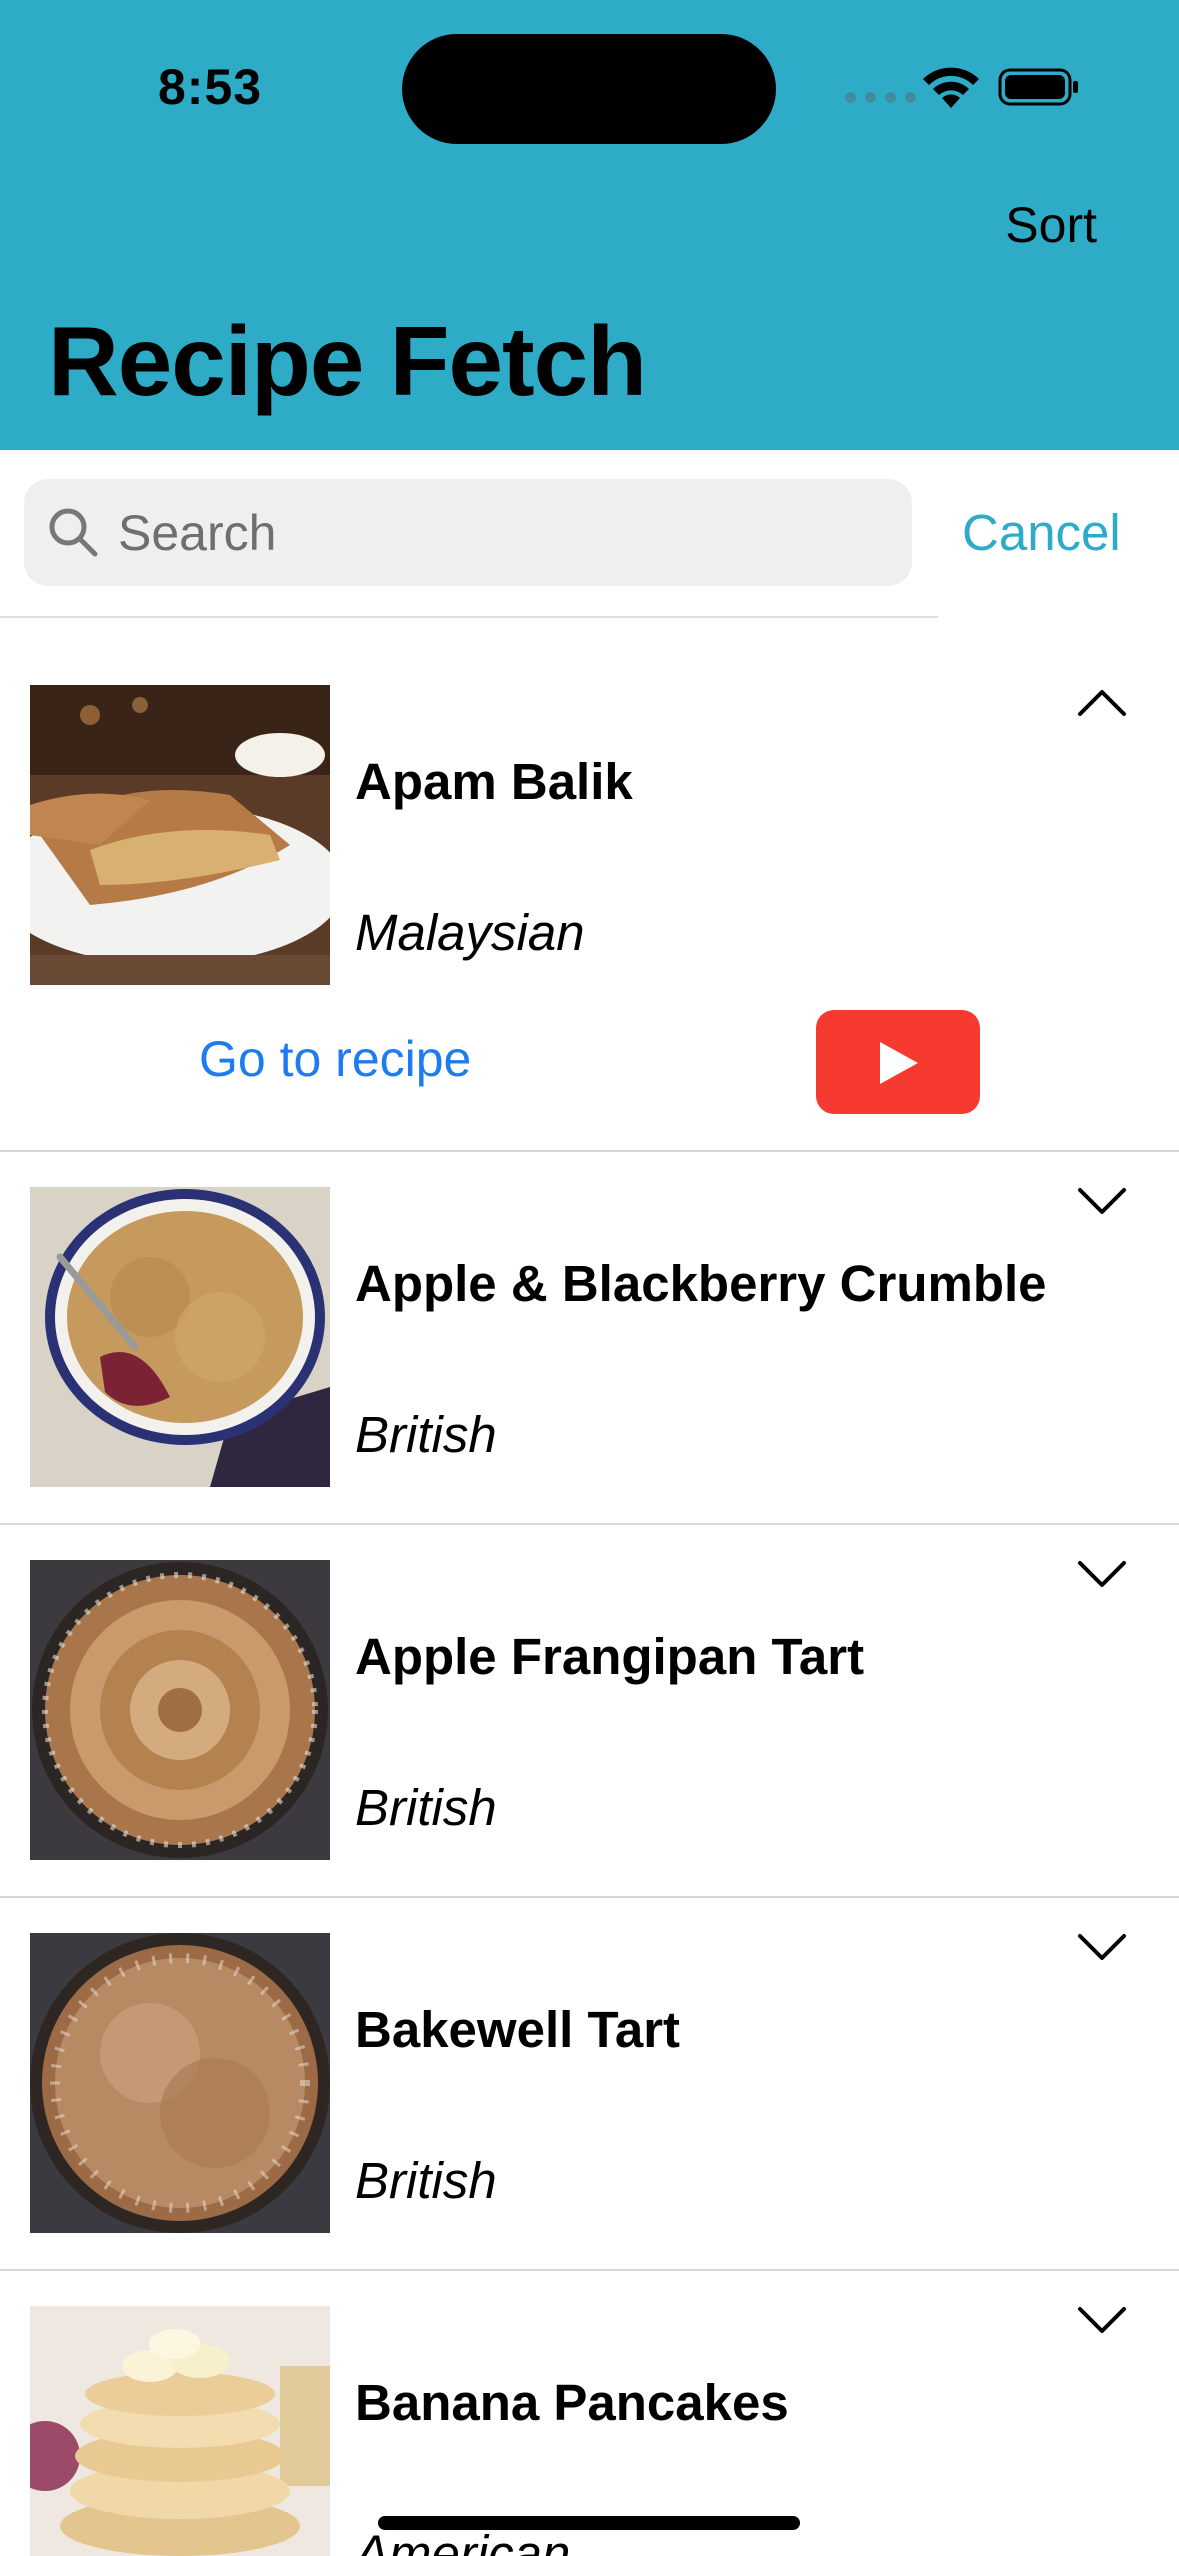 The height and width of the screenshot is (2556, 1179). Describe the element at coordinates (347, 361) in the screenshot. I see `page-title: Recipe Fetch` at that location.